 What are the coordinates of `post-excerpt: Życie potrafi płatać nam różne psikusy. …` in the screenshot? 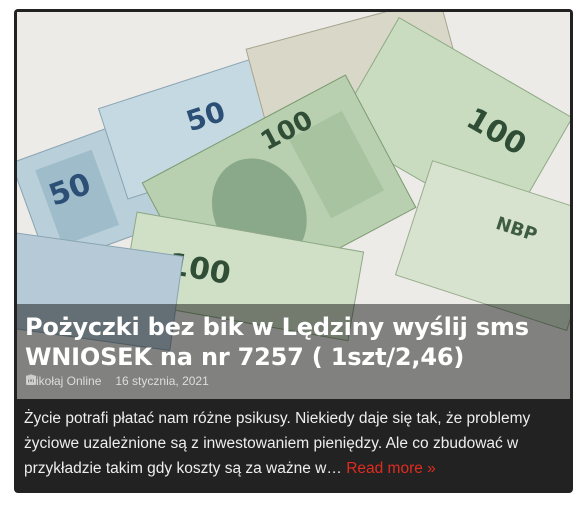 It's located at (296, 443).